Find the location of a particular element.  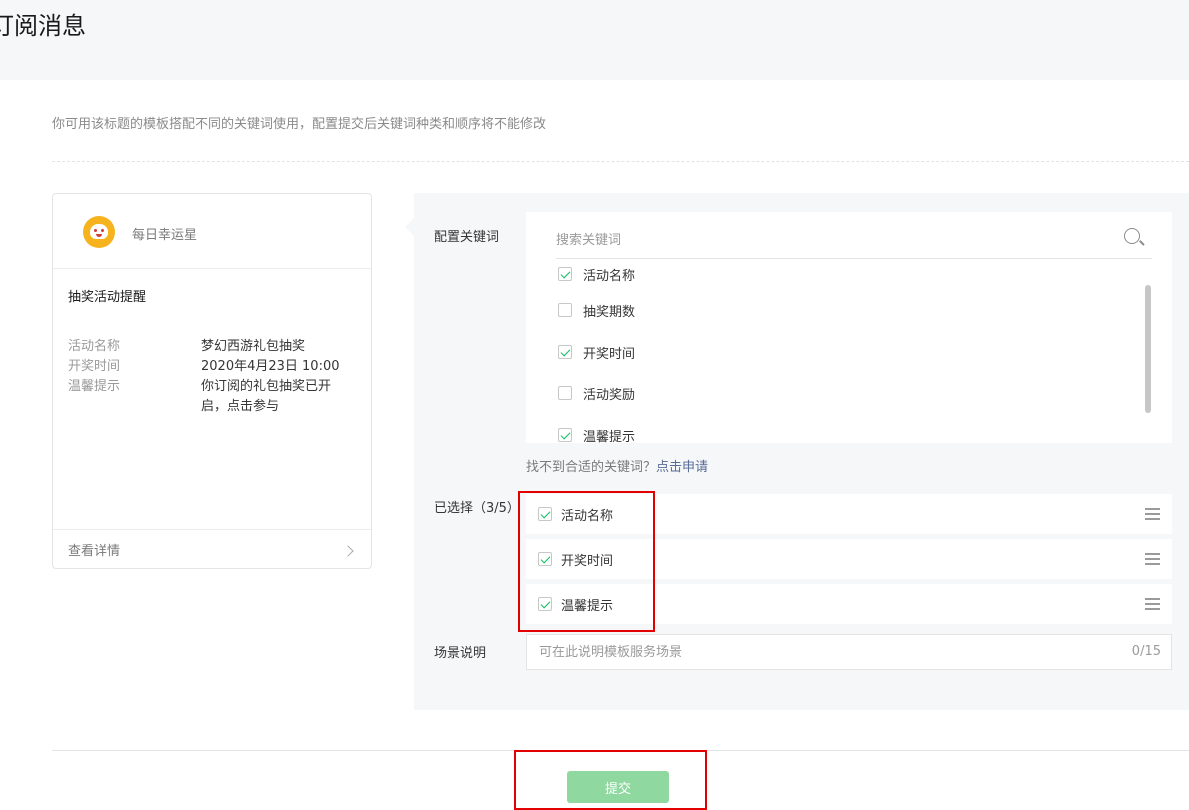

keyword-search: 搜索关键词 is located at coordinates (854, 235).